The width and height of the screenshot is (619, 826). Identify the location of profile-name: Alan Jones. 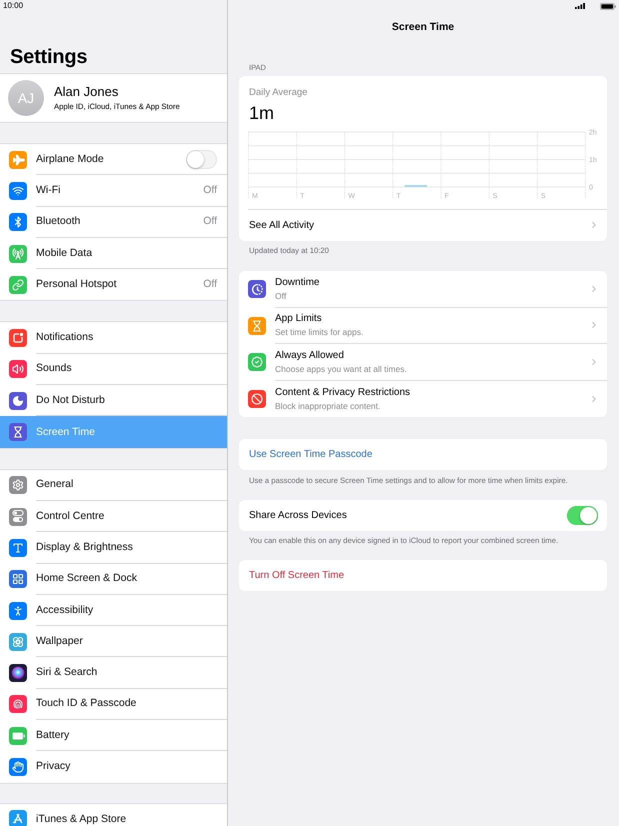
(87, 91).